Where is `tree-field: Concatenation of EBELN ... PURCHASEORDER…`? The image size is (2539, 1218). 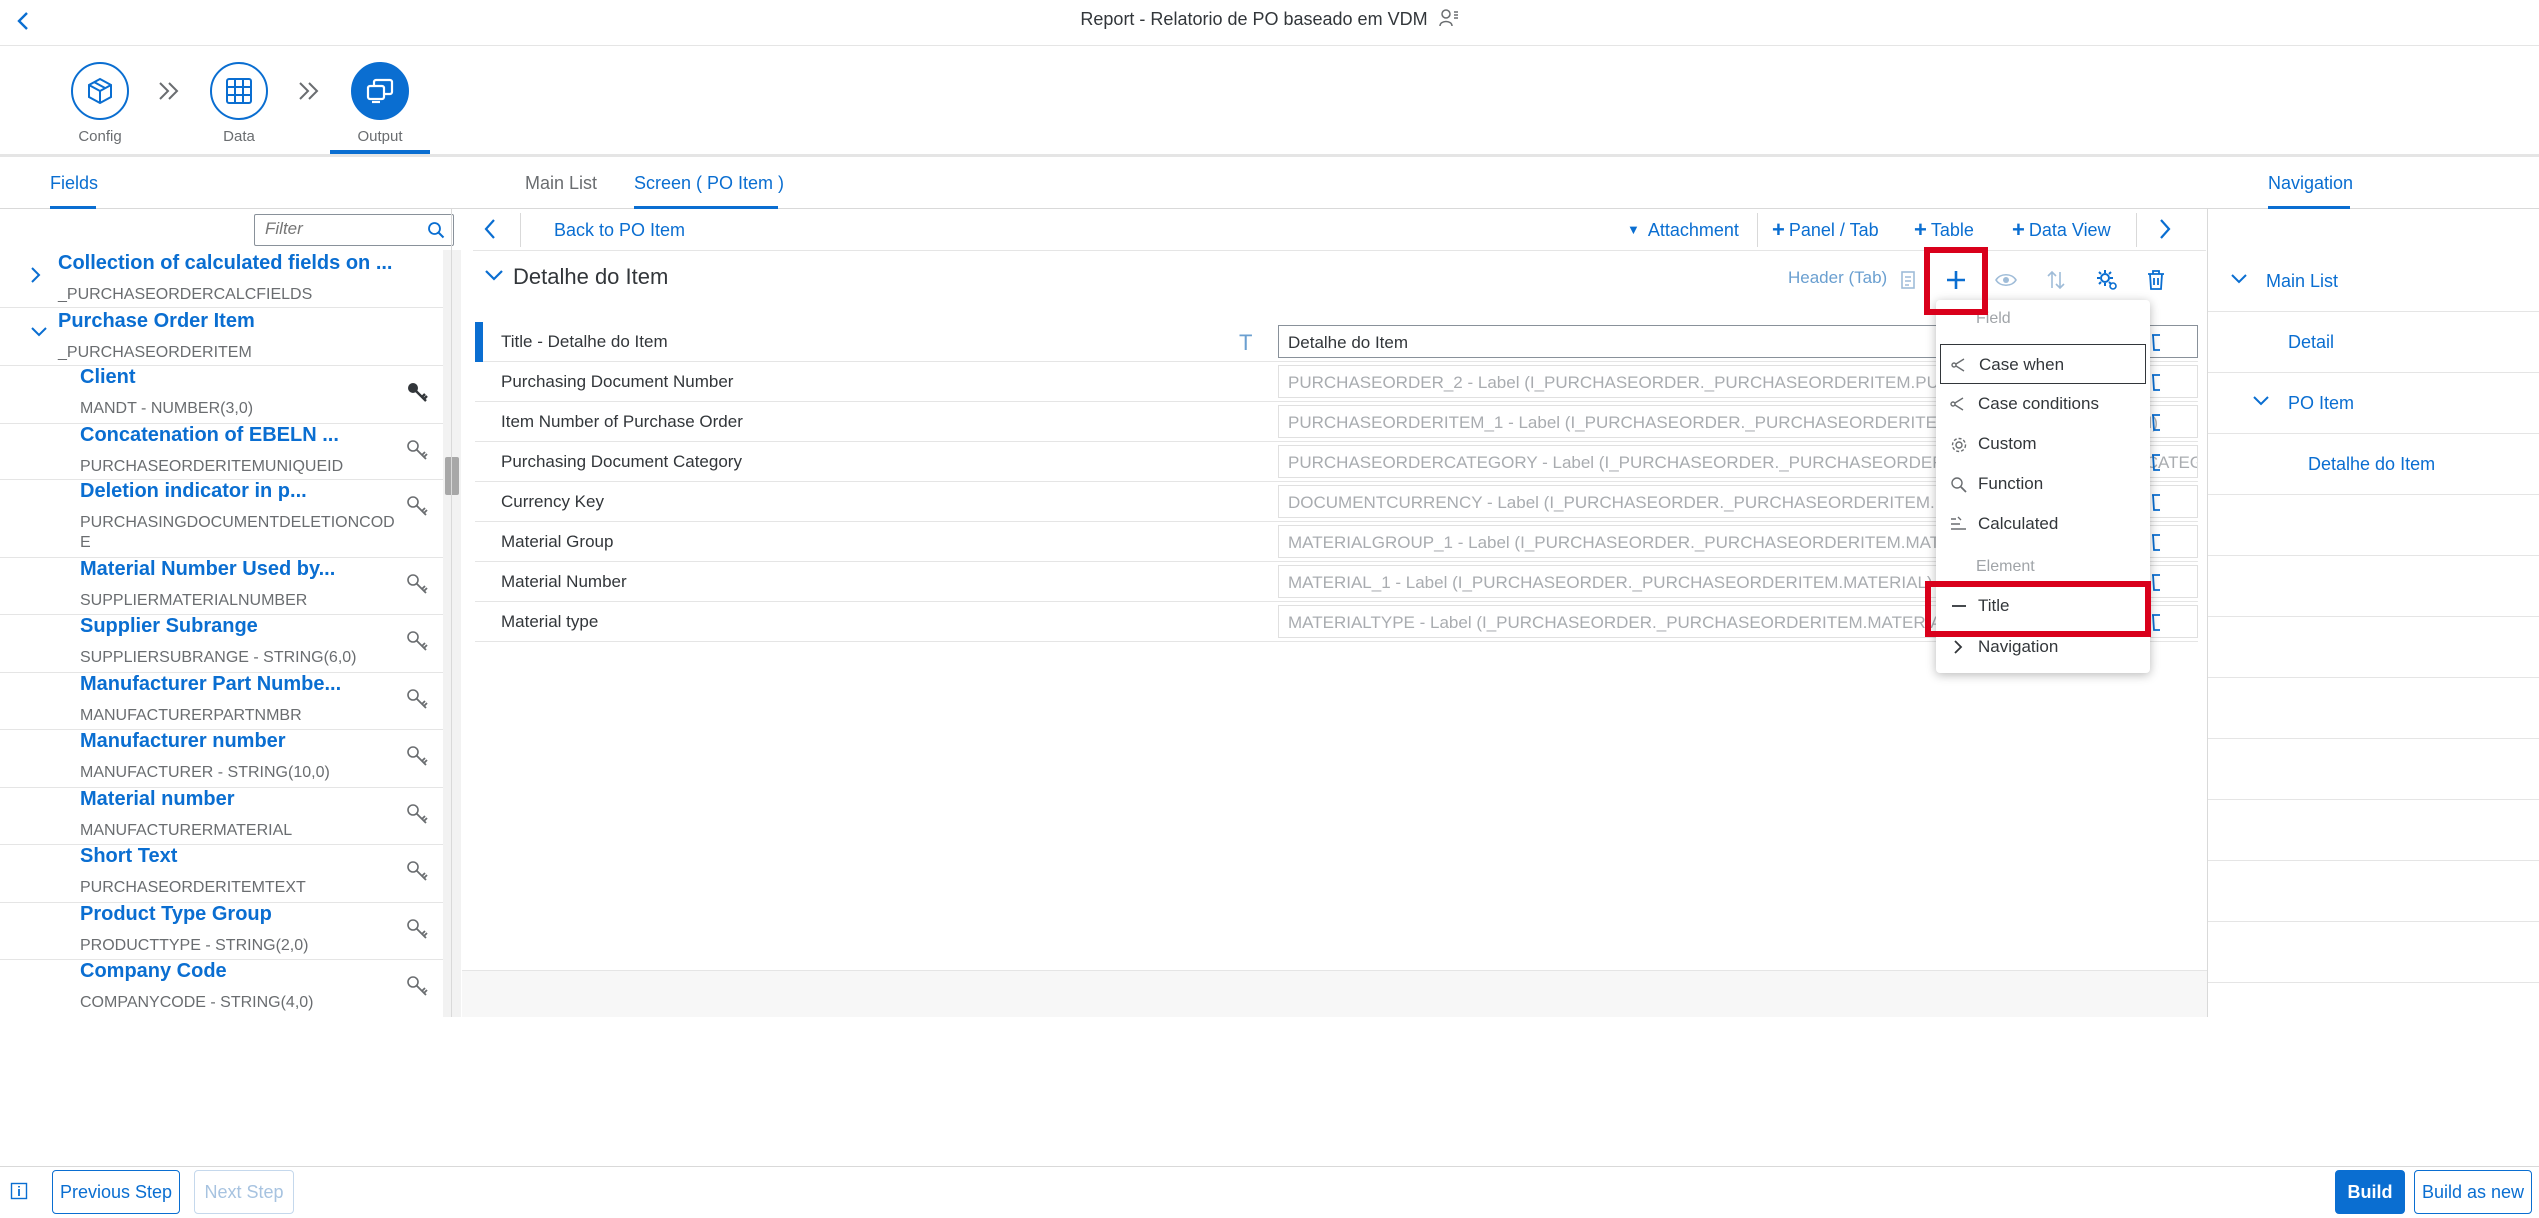
tree-field: Concatenation of EBELN ... PURCHASEORDER… is located at coordinates (221, 452).